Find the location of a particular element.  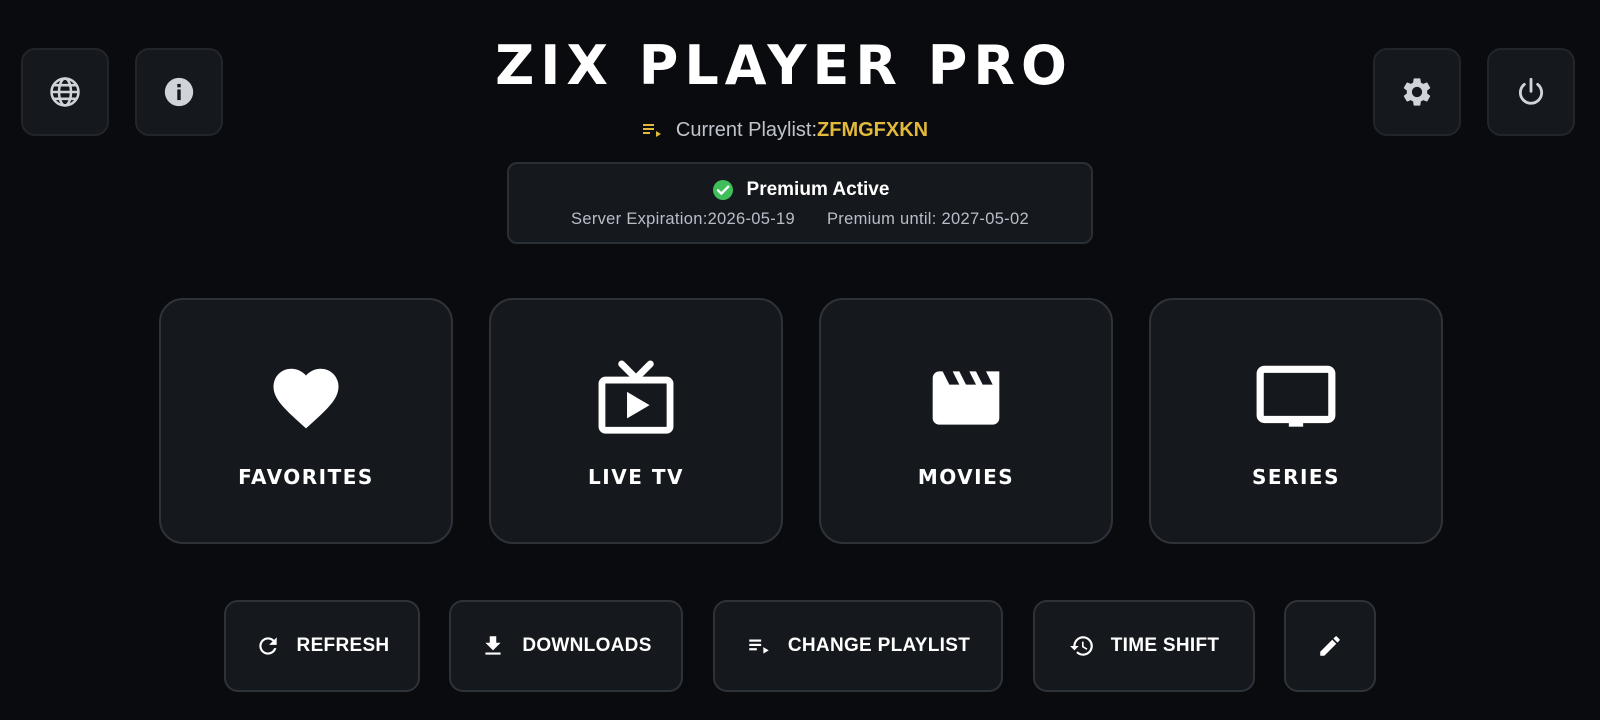

change-playlist-button: CHANGE PLAYLIST is located at coordinates (858, 646).